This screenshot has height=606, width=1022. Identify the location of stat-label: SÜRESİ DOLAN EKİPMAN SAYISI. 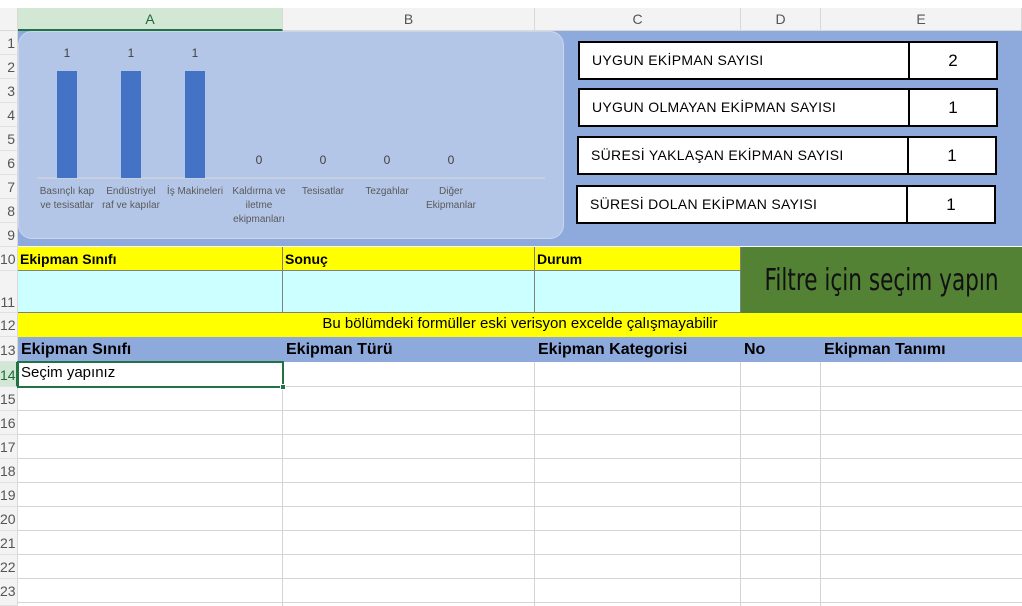
(704, 204).